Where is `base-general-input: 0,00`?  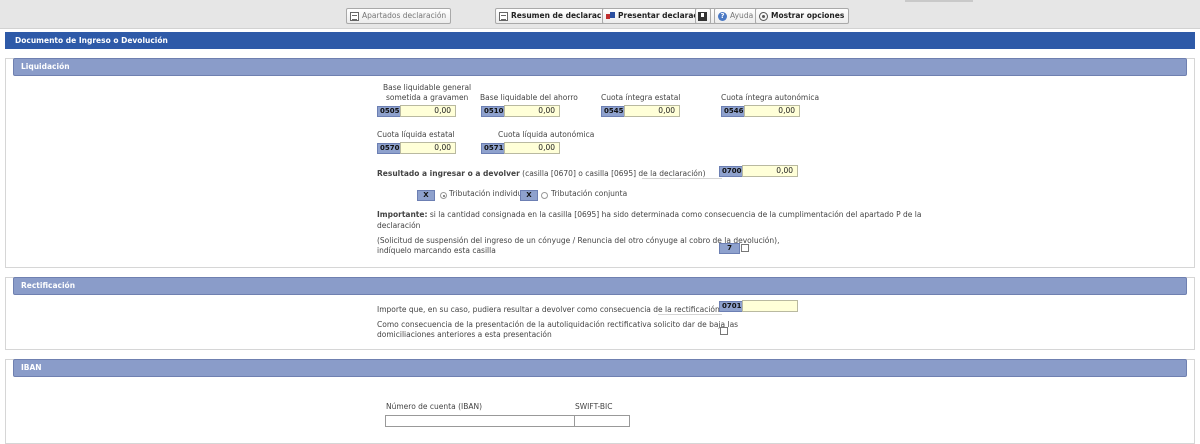 base-general-input: 0,00 is located at coordinates (428, 111).